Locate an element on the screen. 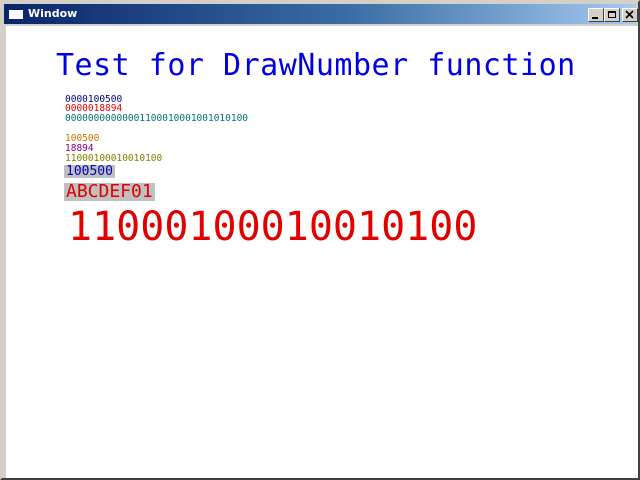 This screenshot has height=480, width=640. number-line-boxed-hex: ABCDEF01 is located at coordinates (109, 191).